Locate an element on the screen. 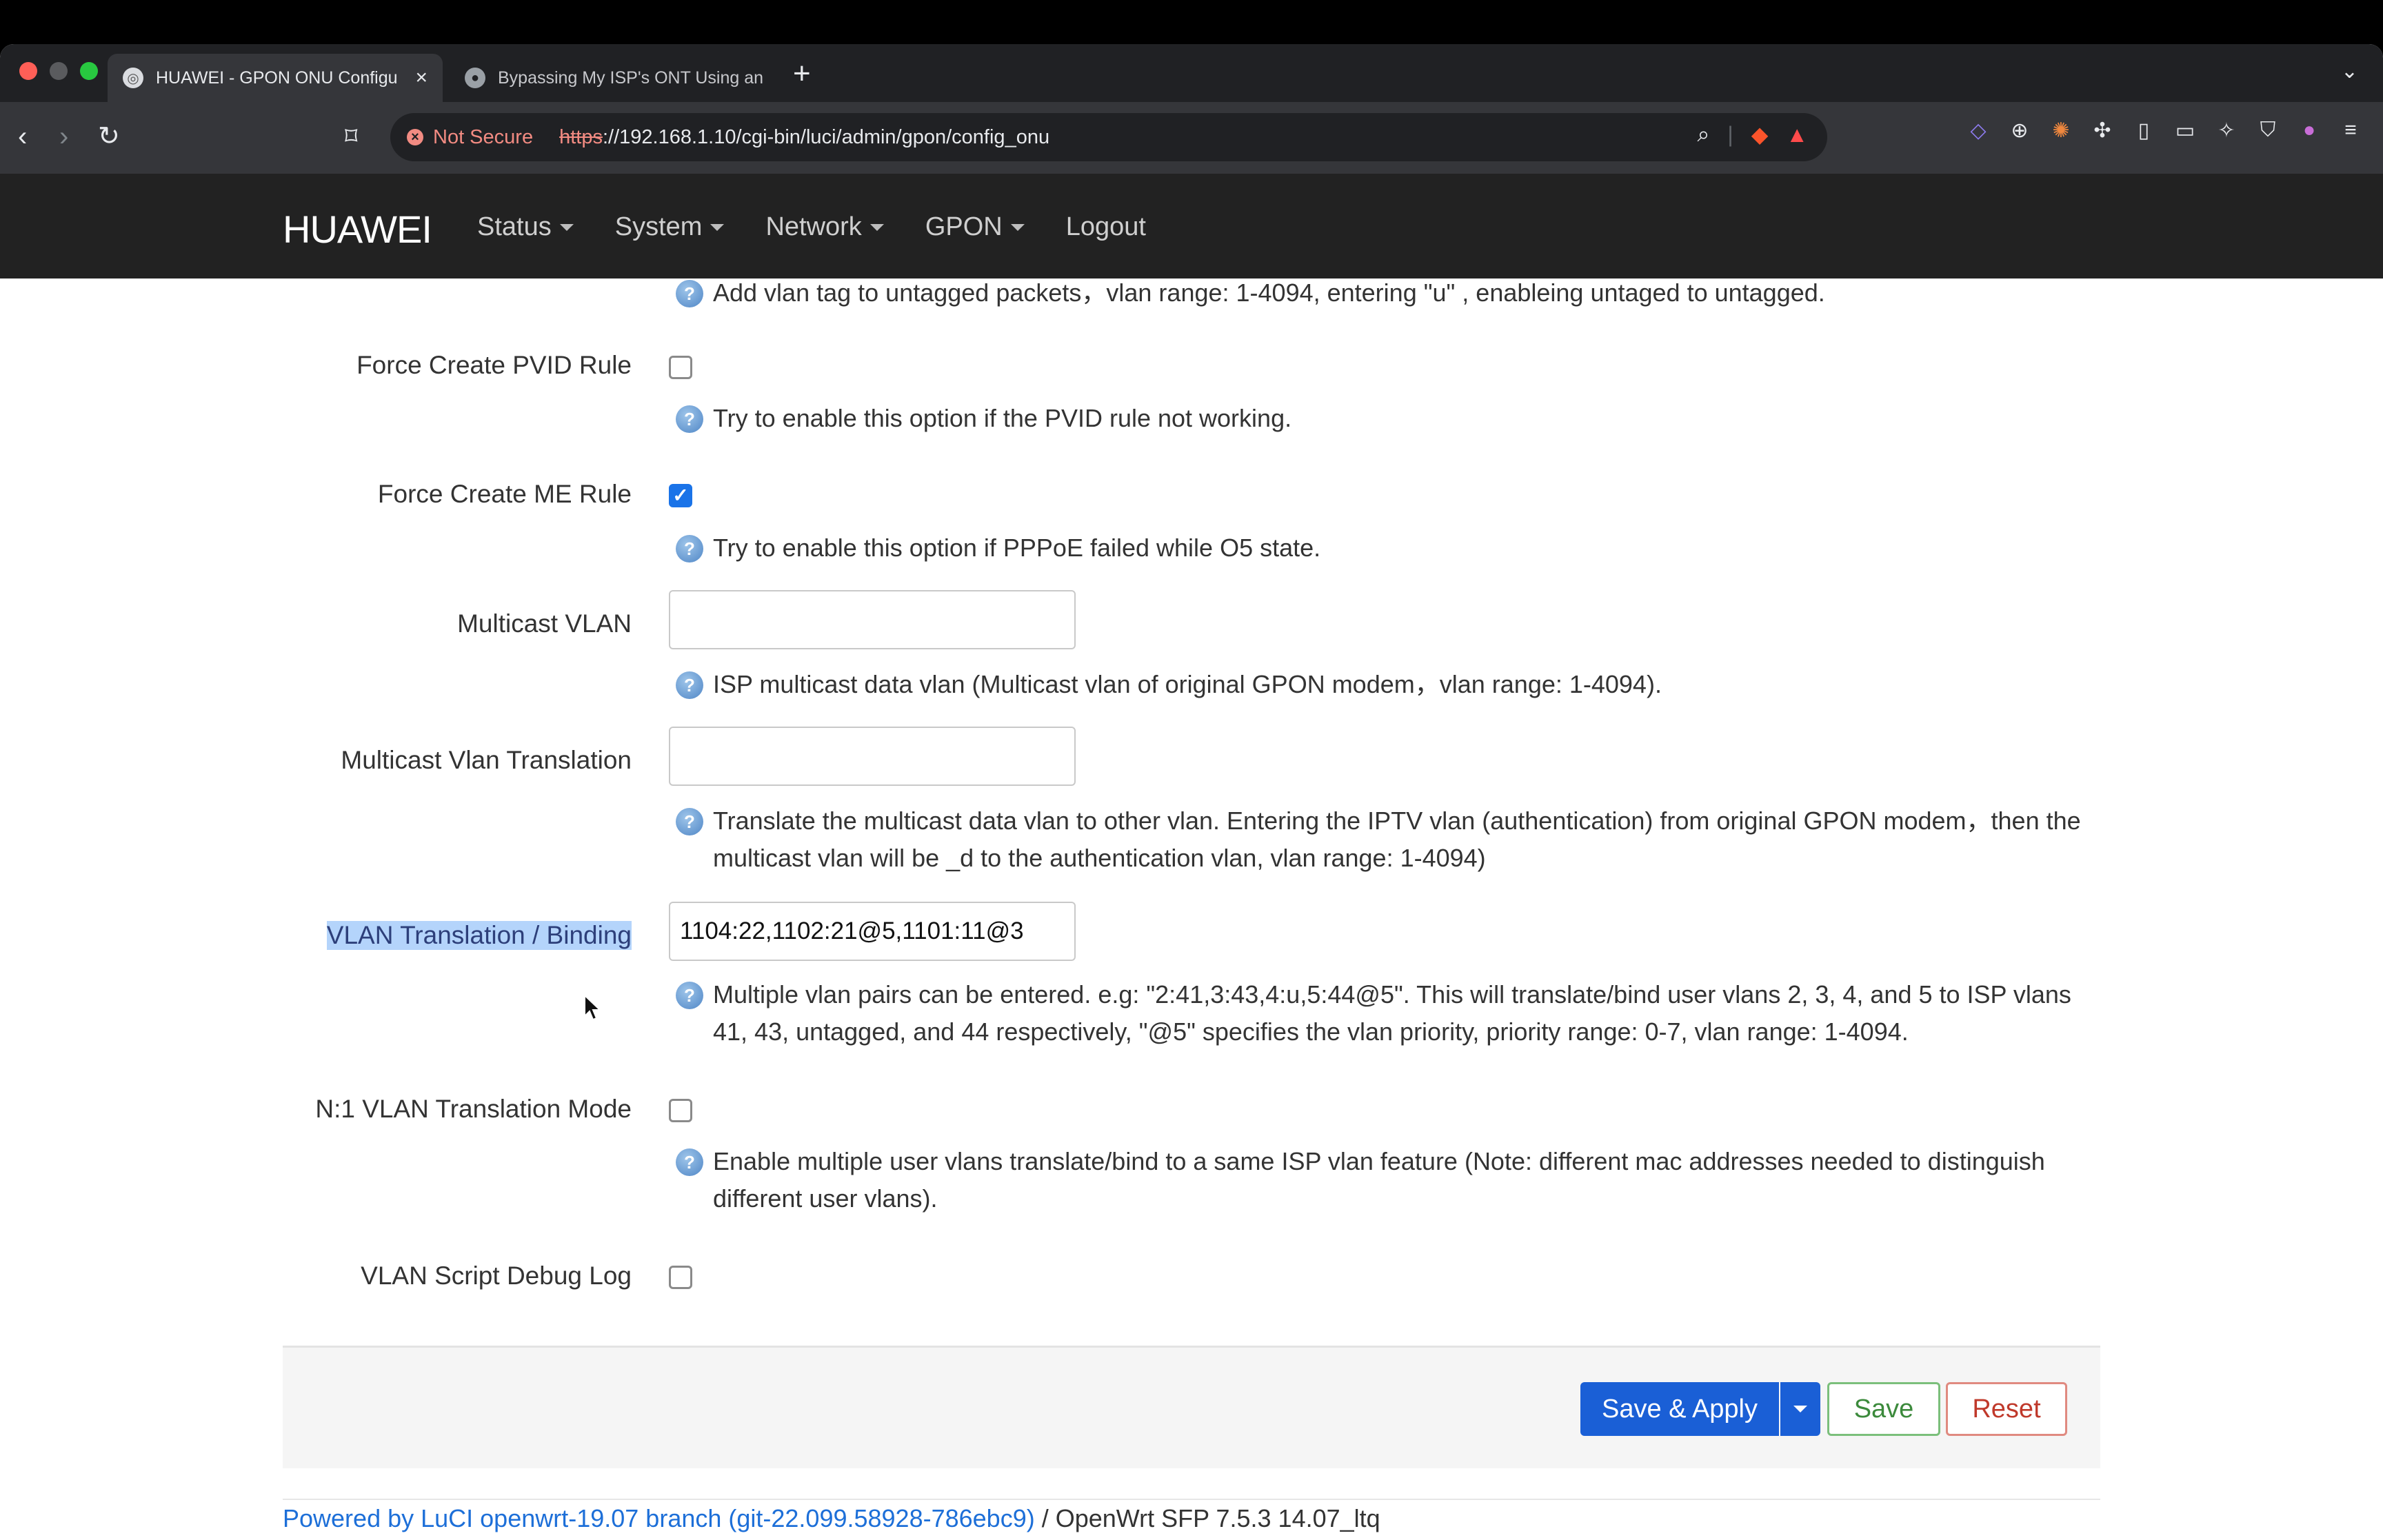 The image size is (2383, 1540). puzzle-icon: ✣ is located at coordinates (2102, 130).